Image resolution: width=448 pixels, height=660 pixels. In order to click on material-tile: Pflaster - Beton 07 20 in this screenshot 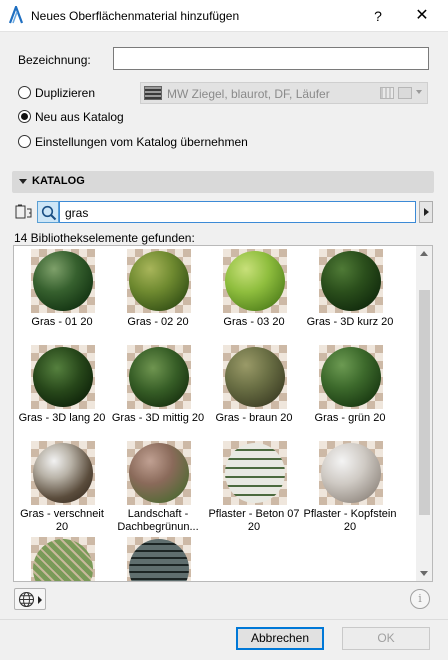, I will do `click(254, 487)`.